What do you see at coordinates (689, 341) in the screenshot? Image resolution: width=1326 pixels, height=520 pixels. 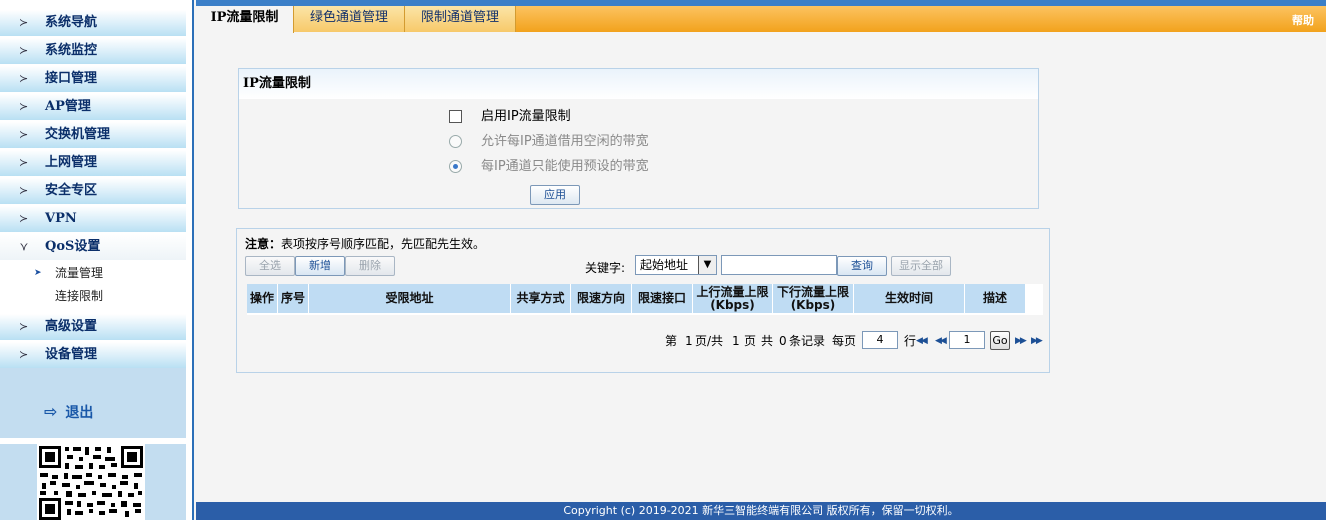 I see `pager-current-page: 1` at bounding box center [689, 341].